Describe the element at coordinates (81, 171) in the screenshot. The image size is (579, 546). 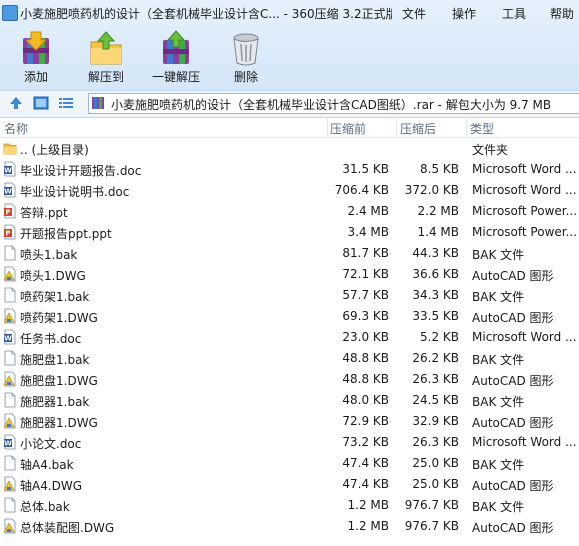
I see `file-name: 毕业设计开题报告.doc` at that location.